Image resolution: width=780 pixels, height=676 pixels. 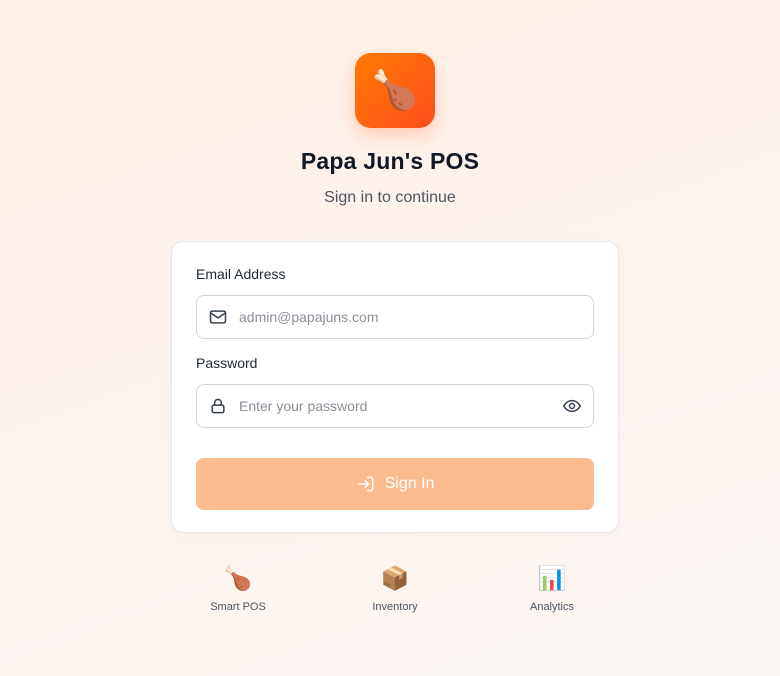 I want to click on email-input, so click(x=416, y=317).